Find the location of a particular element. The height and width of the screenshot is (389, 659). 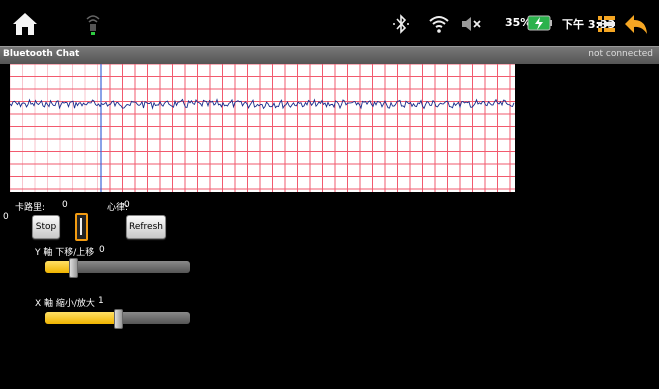

x-axis-slider-thumb is located at coordinates (118, 319).